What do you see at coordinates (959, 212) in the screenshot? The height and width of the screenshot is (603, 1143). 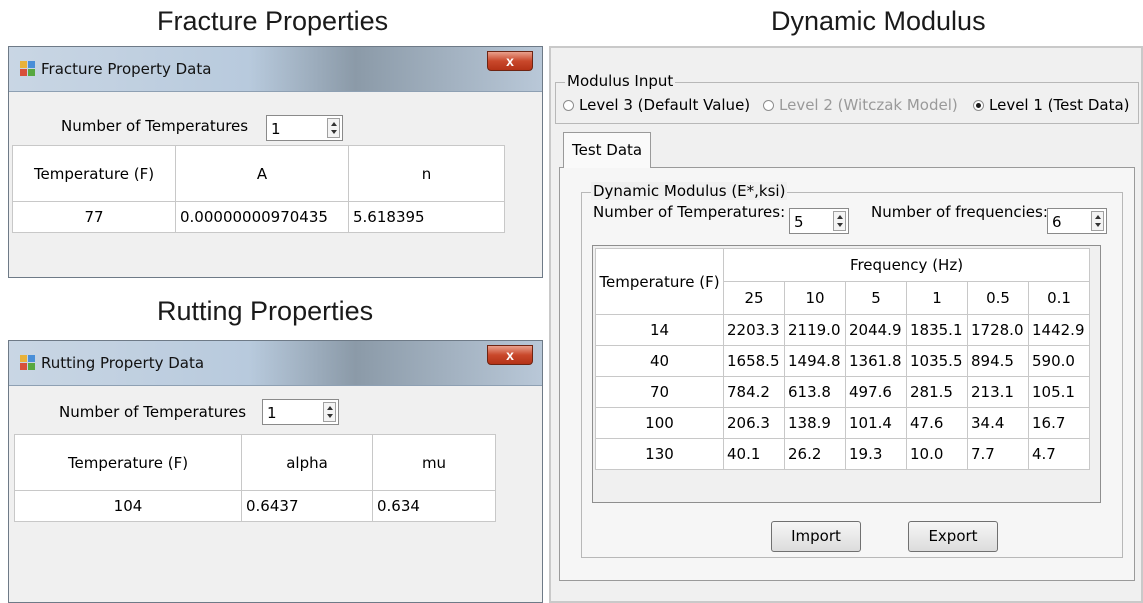 I see `dm-num-freq-label: Number of frequencies:` at bounding box center [959, 212].